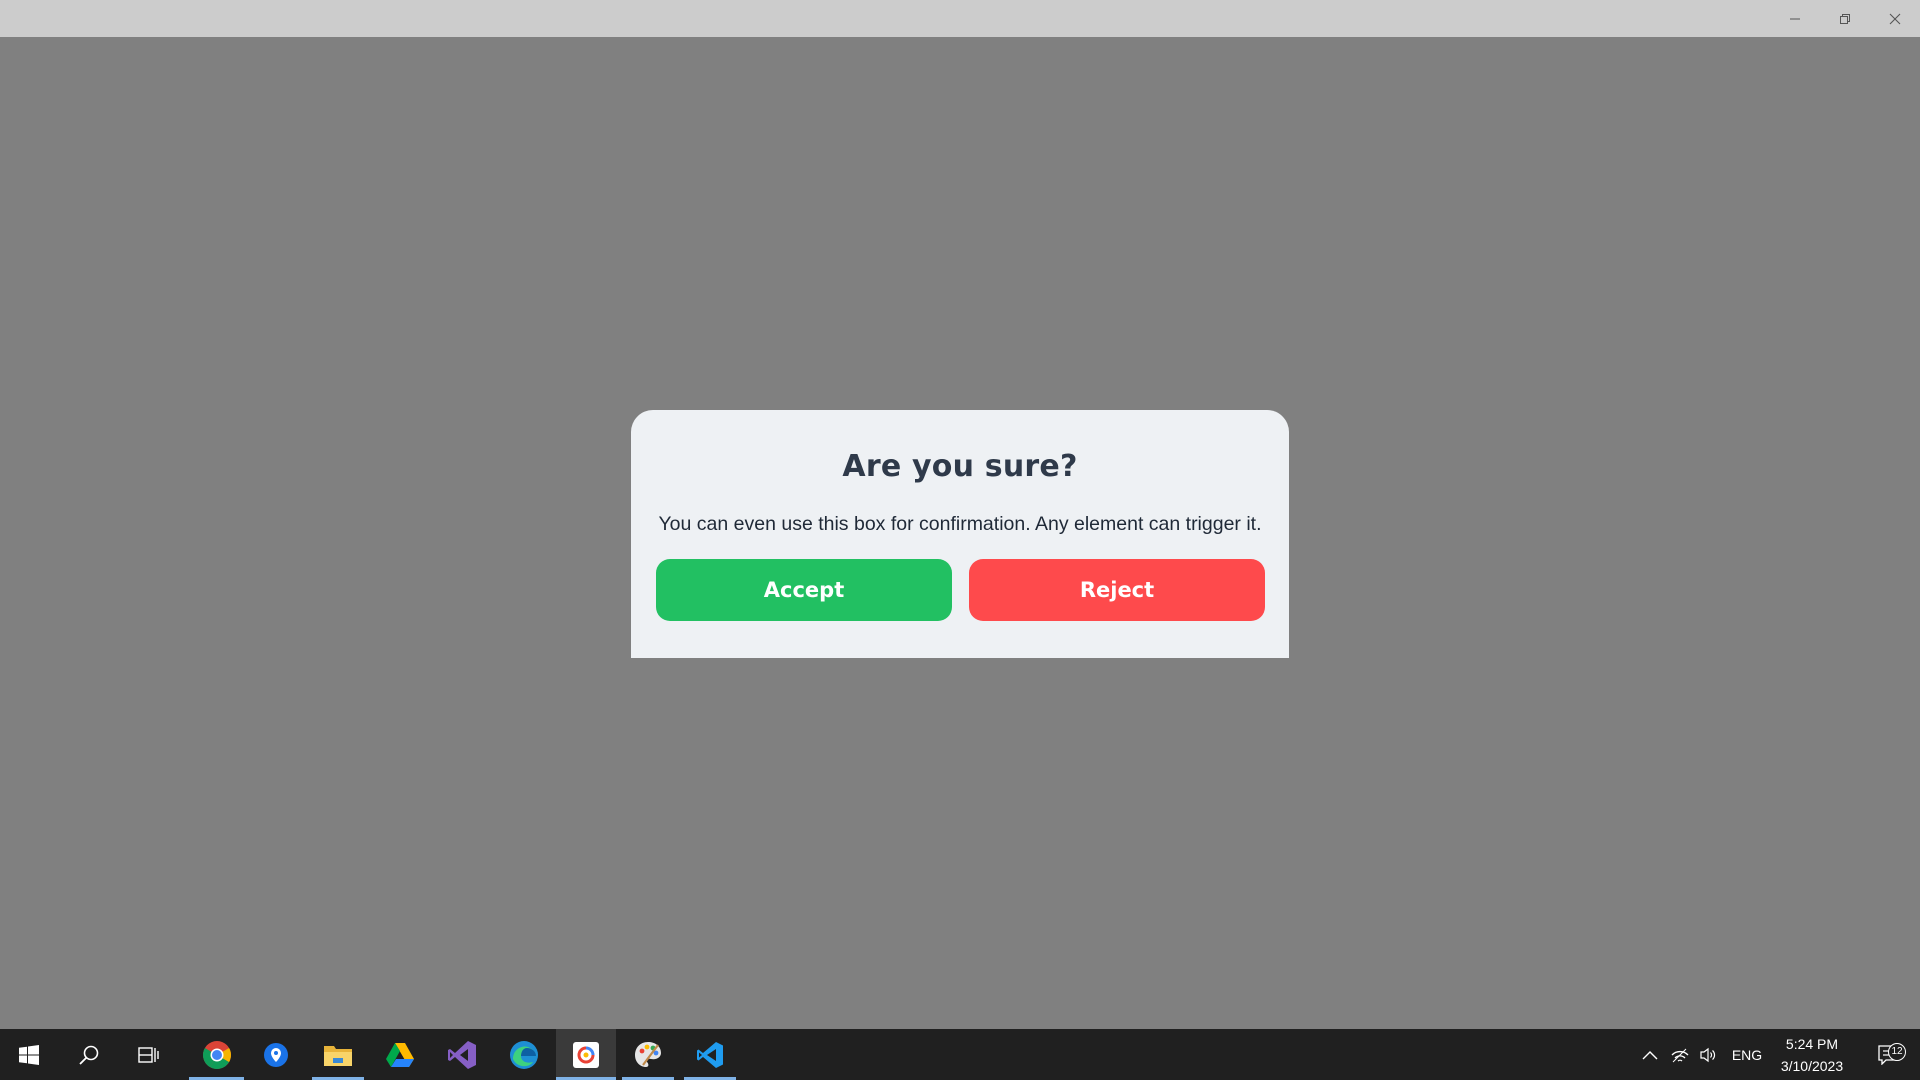 The image size is (1920, 1080). I want to click on paint-palette-icon, so click(648, 1054).